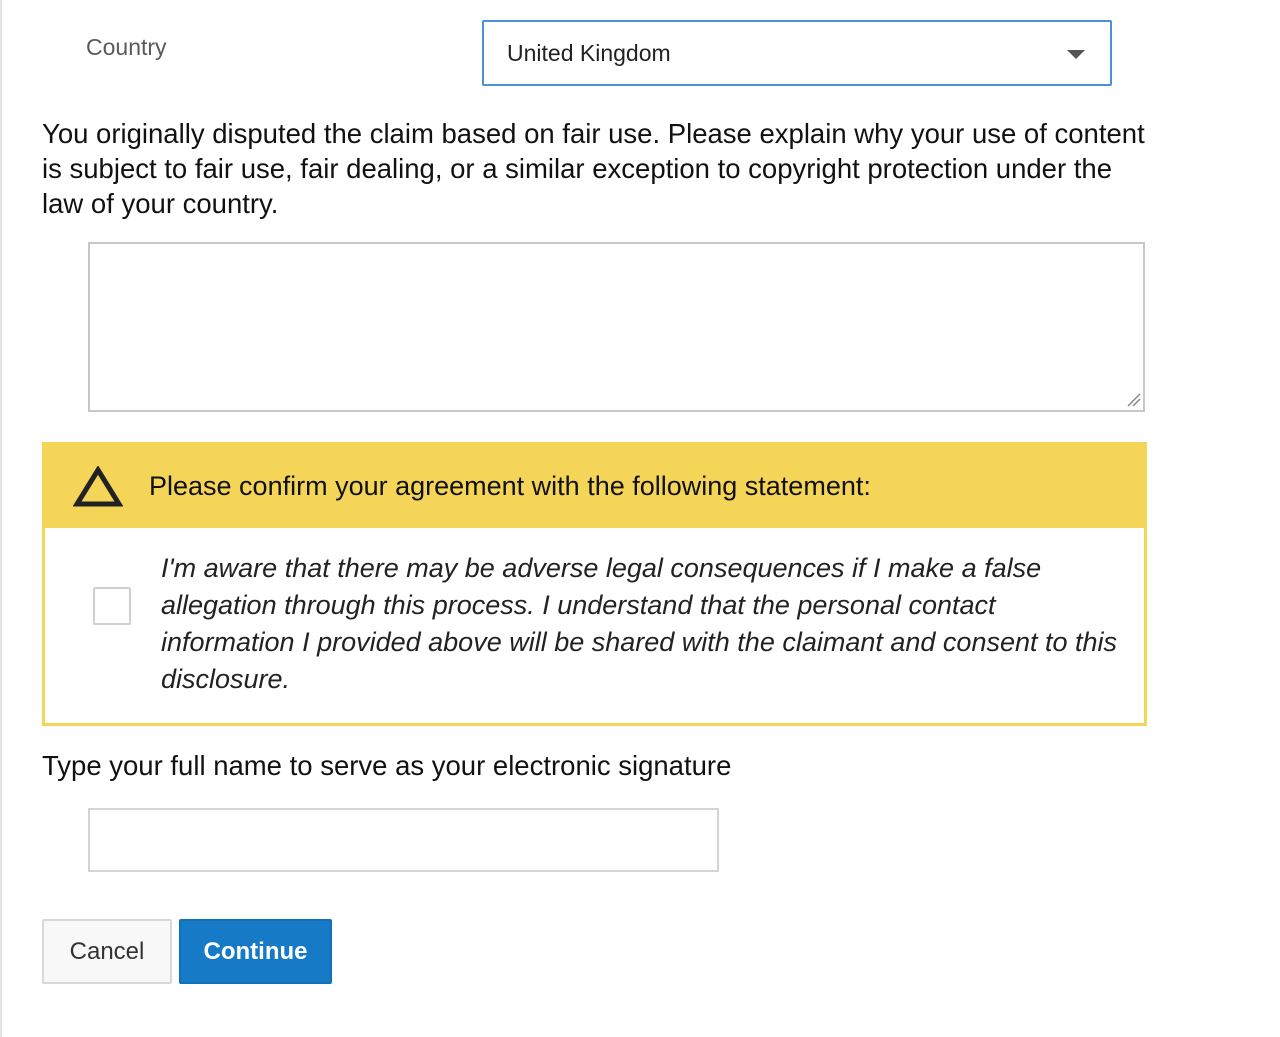 The height and width of the screenshot is (1037, 1280). I want to click on country-label: Country, so click(126, 47).